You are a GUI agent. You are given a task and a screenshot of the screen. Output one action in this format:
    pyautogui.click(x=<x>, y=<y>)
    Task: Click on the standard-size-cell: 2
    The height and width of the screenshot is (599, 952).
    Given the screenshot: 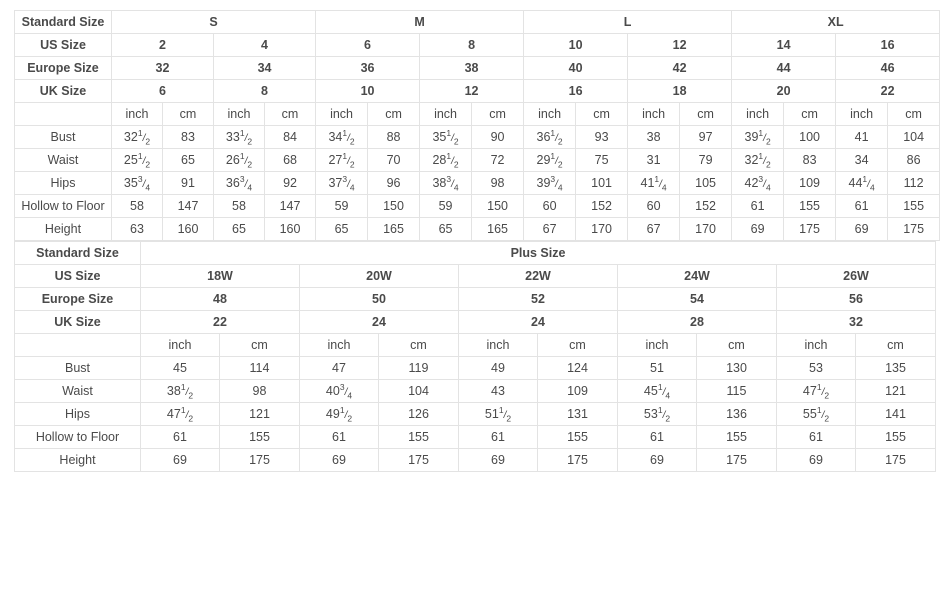 What is the action you would take?
    pyautogui.click(x=162, y=45)
    